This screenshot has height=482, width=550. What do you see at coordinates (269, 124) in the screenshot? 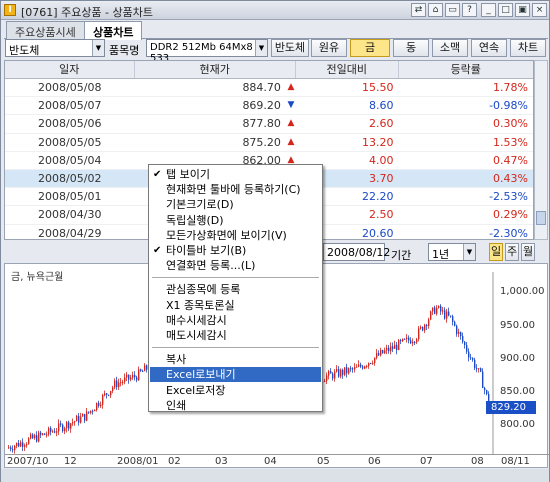
I see `table-row: 2008/05/06 877.80 ▲ 2.60 0.30%` at bounding box center [269, 124].